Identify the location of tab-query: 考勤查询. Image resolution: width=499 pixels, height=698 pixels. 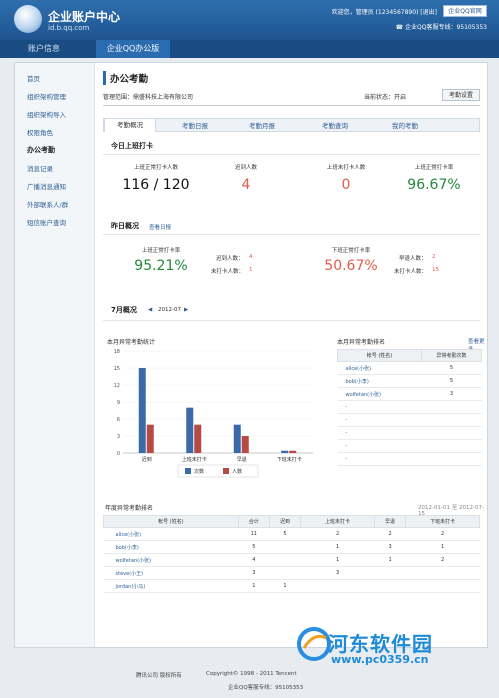
(335, 125).